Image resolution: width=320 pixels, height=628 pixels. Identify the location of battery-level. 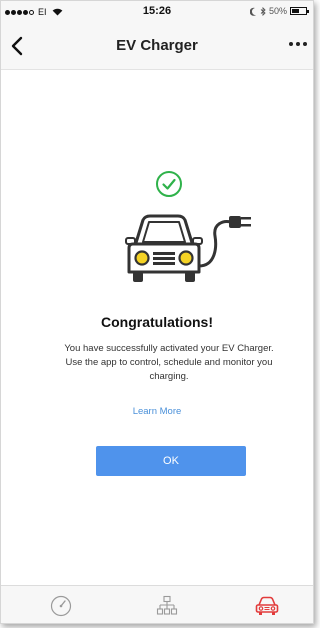
(295, 11).